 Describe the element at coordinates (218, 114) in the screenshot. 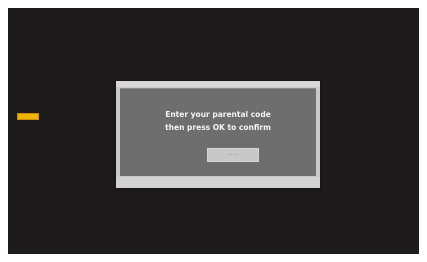

I see `message-line-1: Enter your parental code` at that location.